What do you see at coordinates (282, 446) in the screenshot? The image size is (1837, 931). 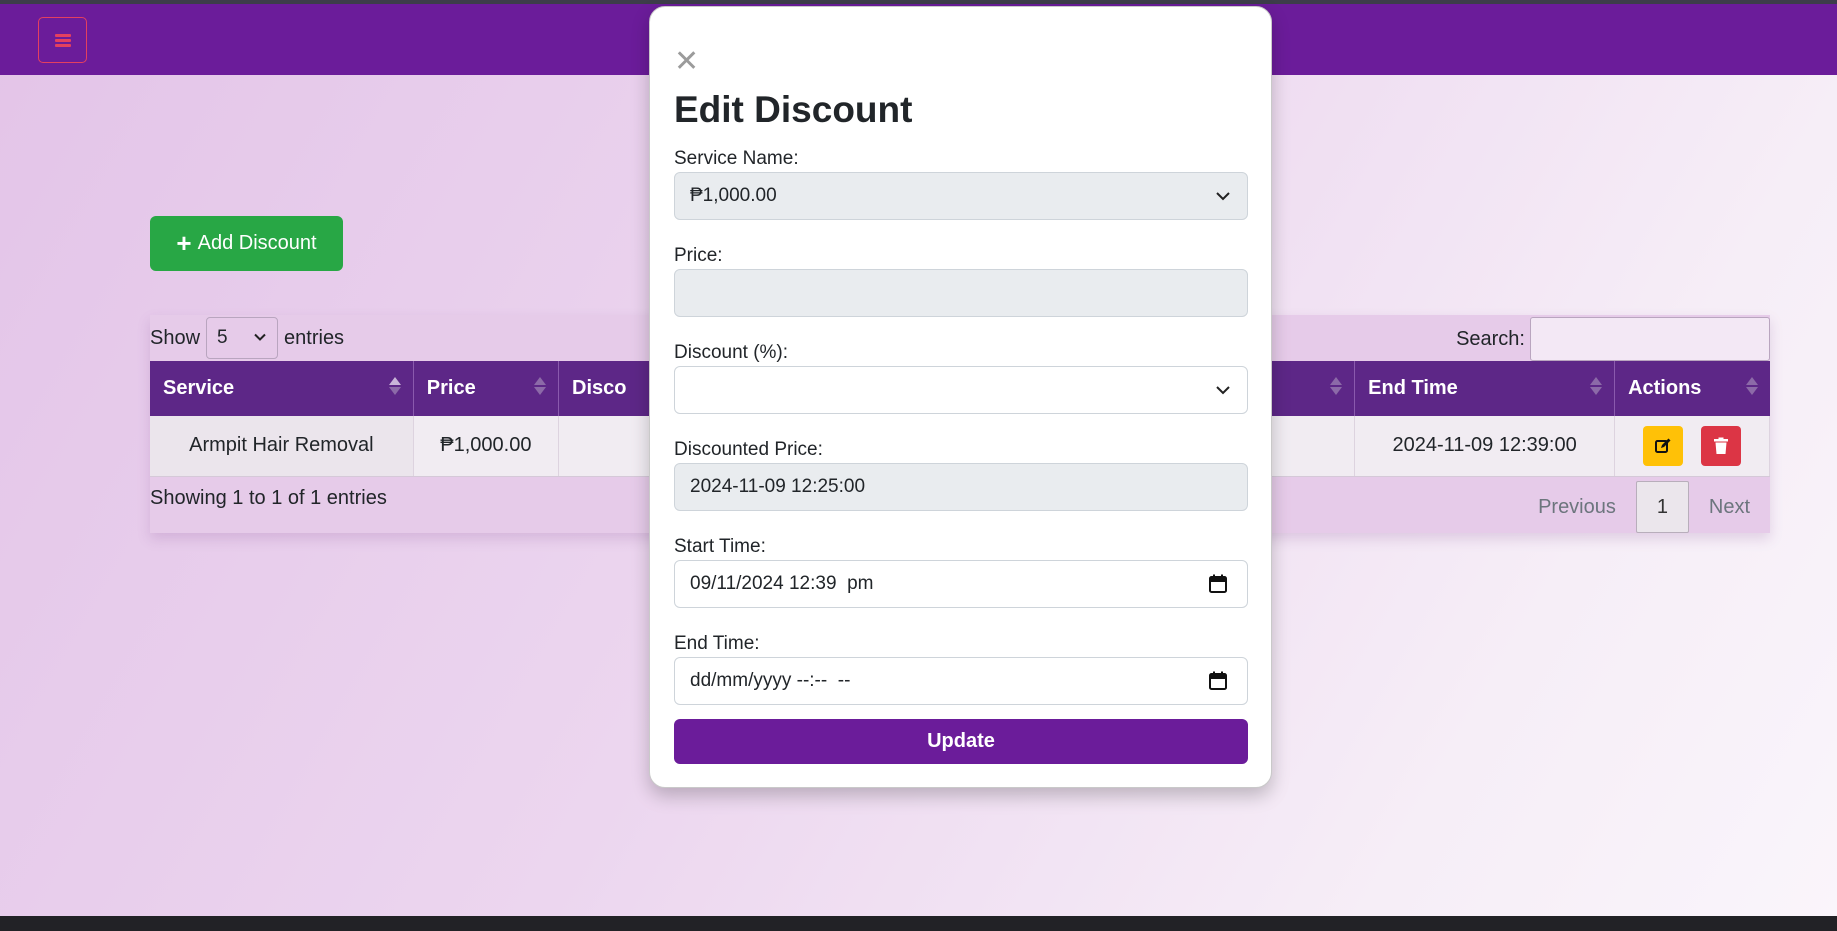 I see `cell-service: Armpit Hair Removal` at bounding box center [282, 446].